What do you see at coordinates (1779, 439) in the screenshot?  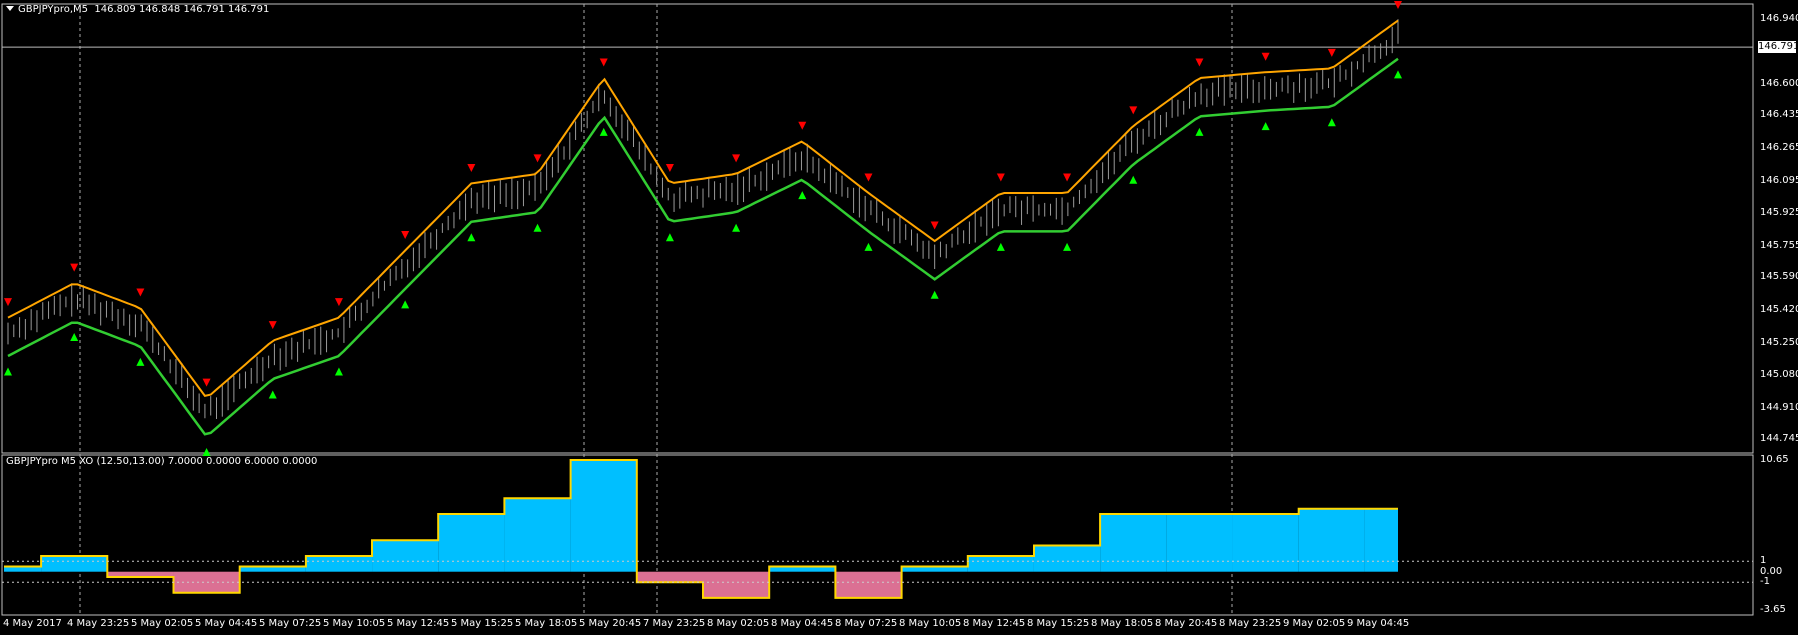 I see `price-axis-label: 144.745` at bounding box center [1779, 439].